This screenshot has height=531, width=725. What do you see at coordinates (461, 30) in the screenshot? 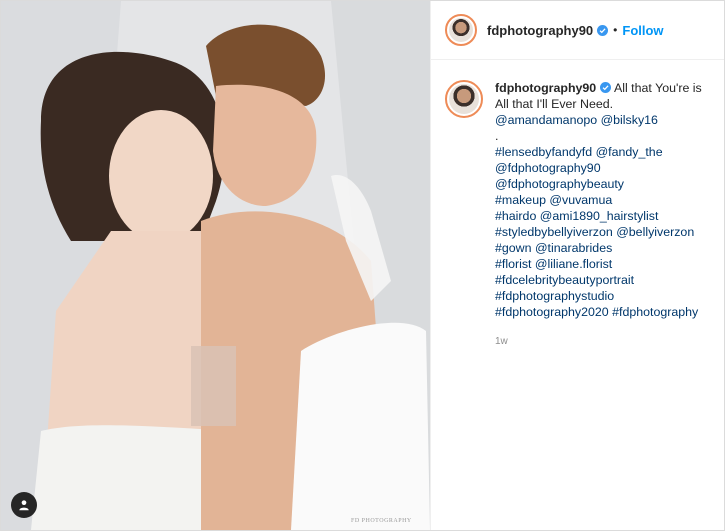
I see `author-avatar` at bounding box center [461, 30].